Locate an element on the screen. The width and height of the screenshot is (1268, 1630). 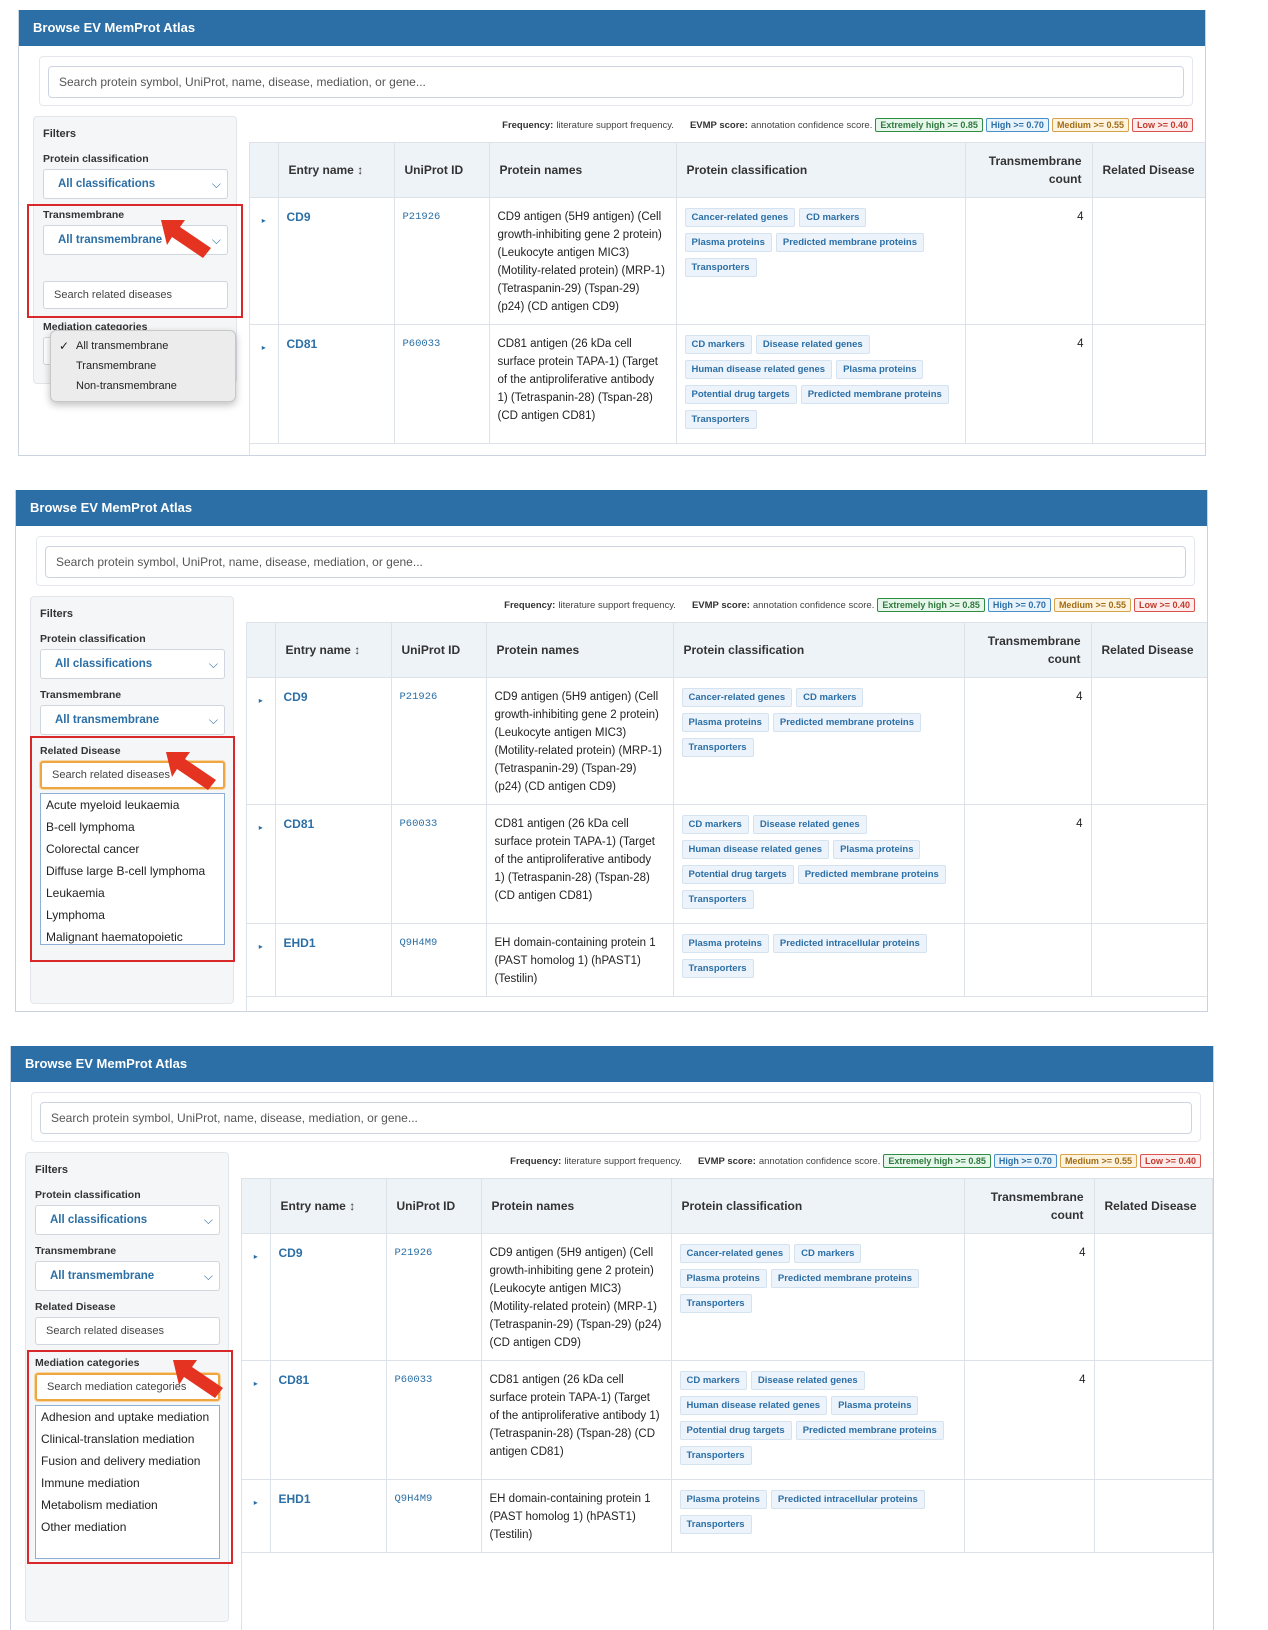
transmembrane-option-non: Non-transmembrane is located at coordinates (143, 386).